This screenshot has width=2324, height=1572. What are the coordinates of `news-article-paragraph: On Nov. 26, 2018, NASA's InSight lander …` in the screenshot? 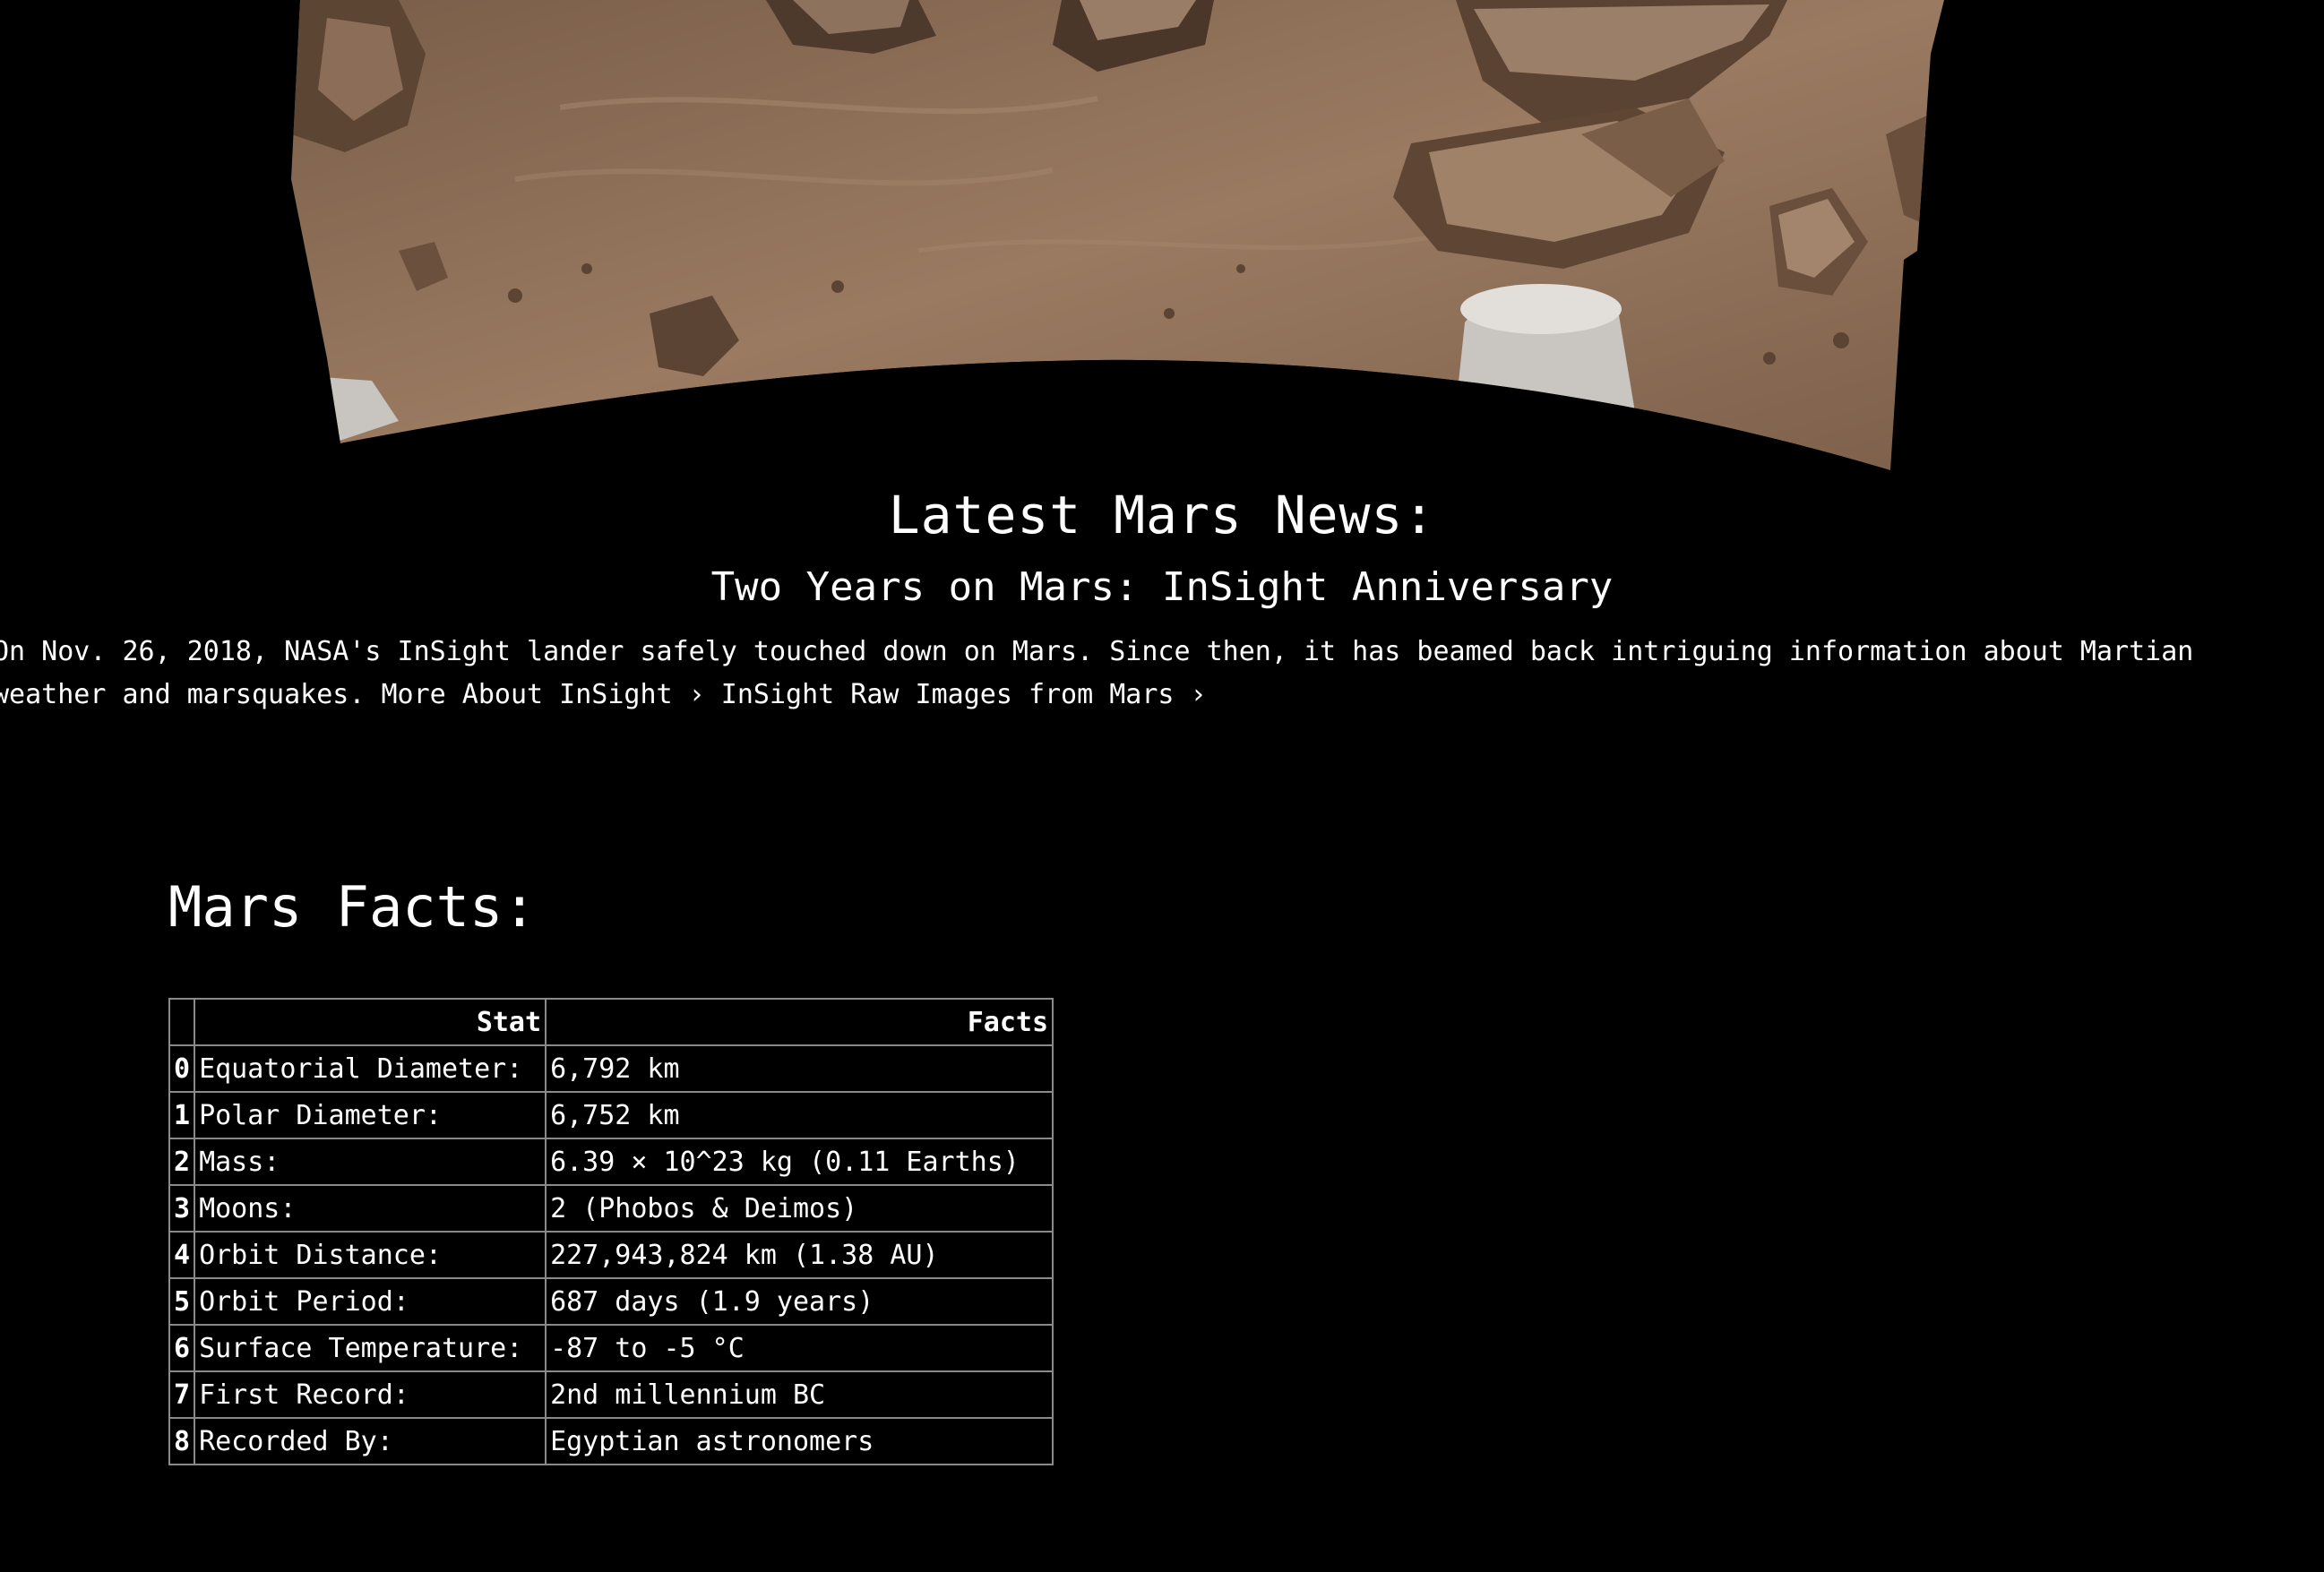 It's located at (1162, 674).